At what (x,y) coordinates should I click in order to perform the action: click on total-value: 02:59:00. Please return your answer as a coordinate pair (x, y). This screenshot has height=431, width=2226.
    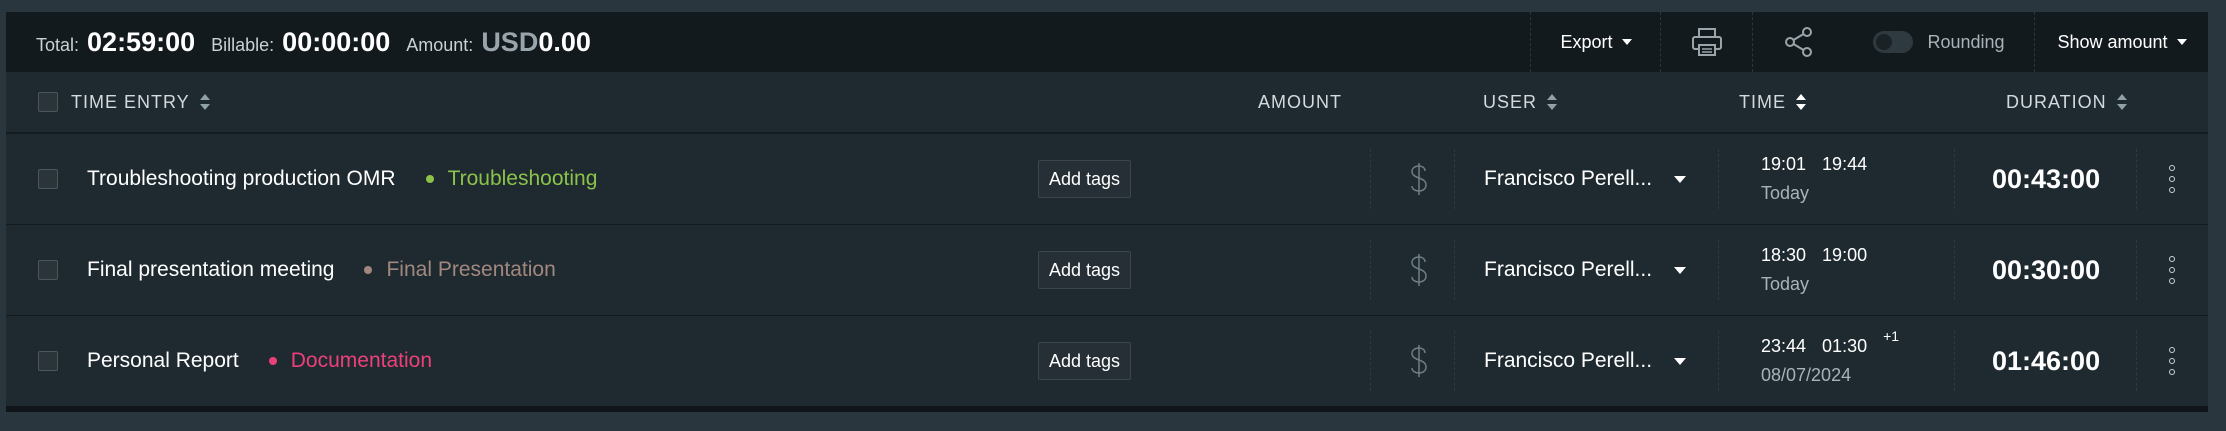
    Looking at the image, I should click on (141, 41).